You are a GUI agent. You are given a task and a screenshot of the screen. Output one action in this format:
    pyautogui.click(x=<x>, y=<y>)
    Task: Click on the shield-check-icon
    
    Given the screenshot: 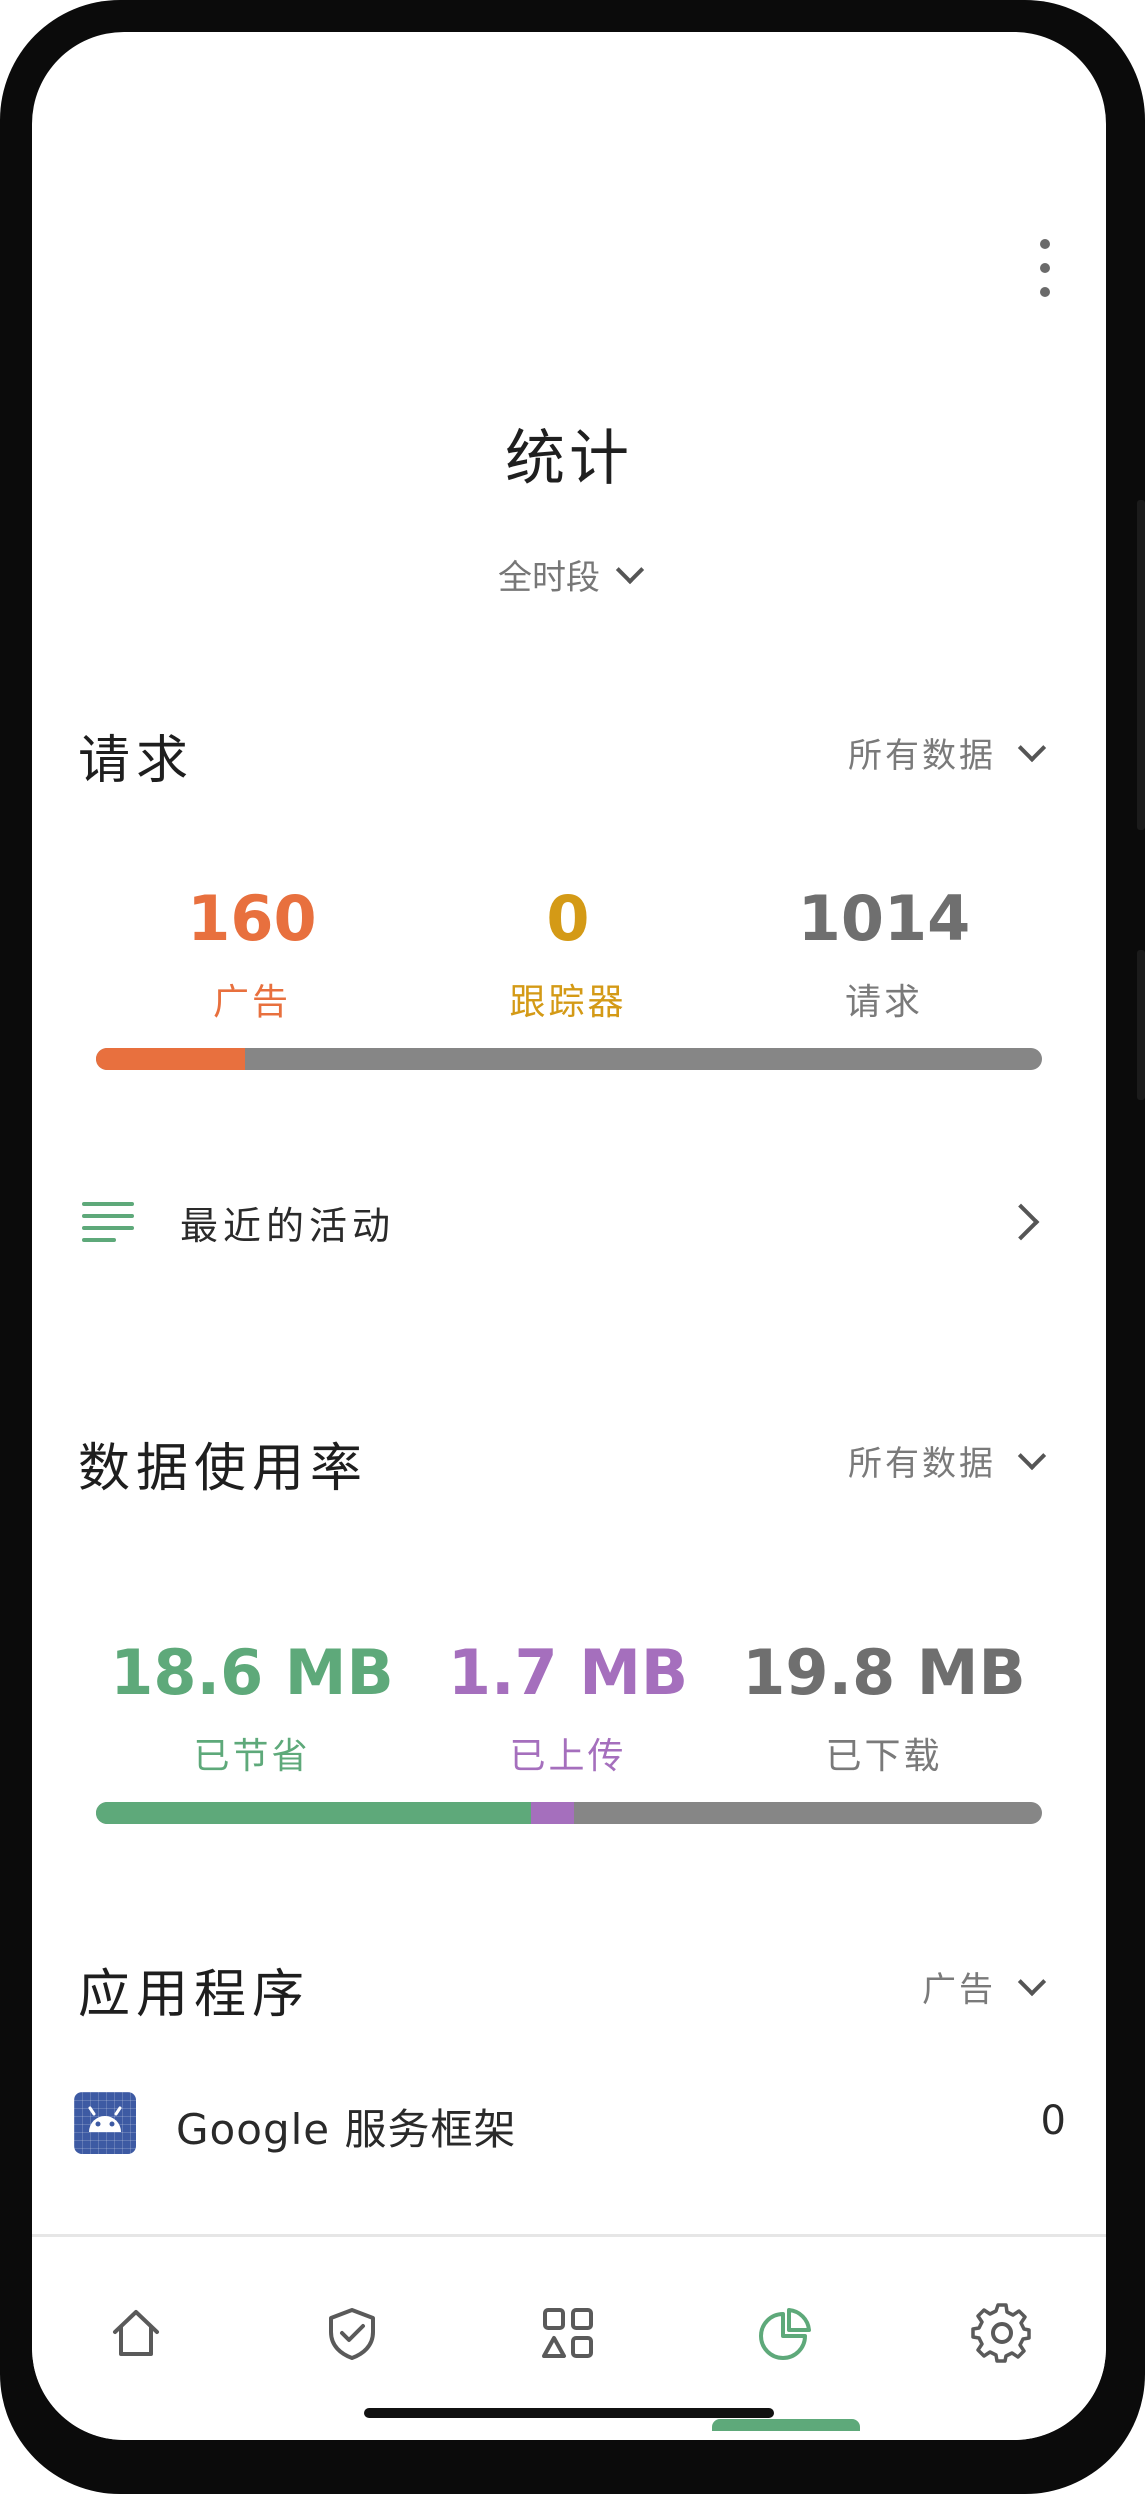 What is the action you would take?
    pyautogui.click(x=352, y=2334)
    